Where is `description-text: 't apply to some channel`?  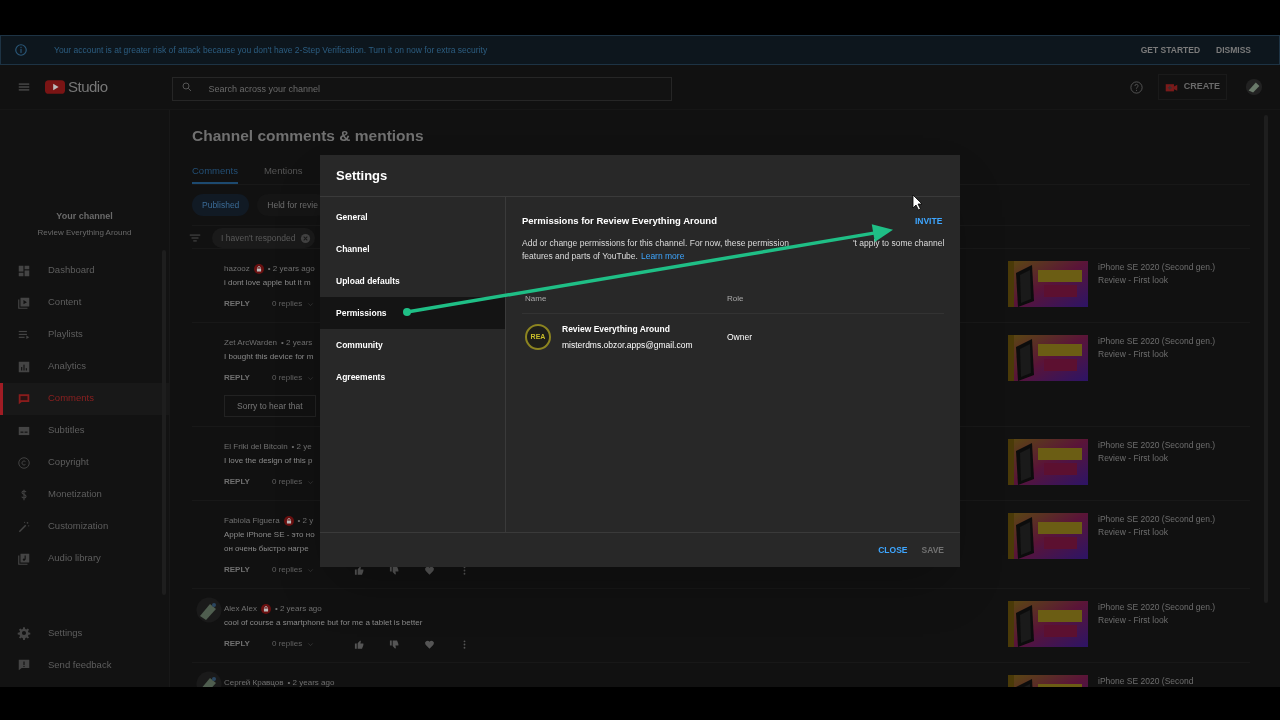
description-text: 't apply to some channel is located at coordinates (898, 244).